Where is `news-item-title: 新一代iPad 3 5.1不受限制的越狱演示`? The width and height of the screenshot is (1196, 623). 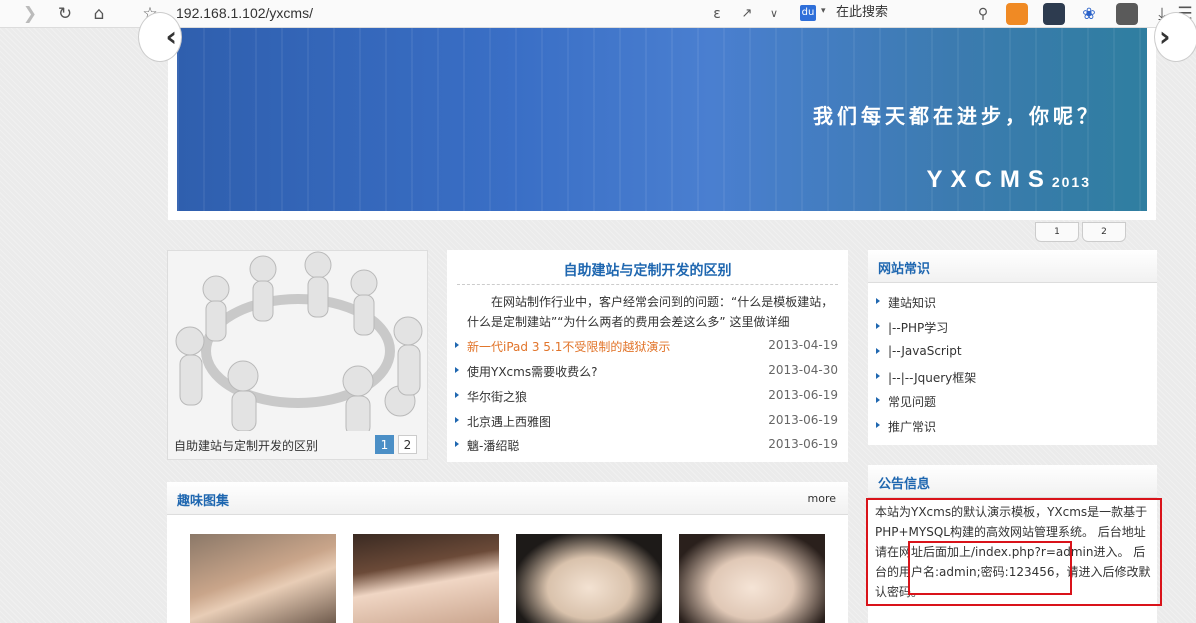 news-item-title: 新一代iPad 3 5.1不受限制的越狱演示 is located at coordinates (568, 346).